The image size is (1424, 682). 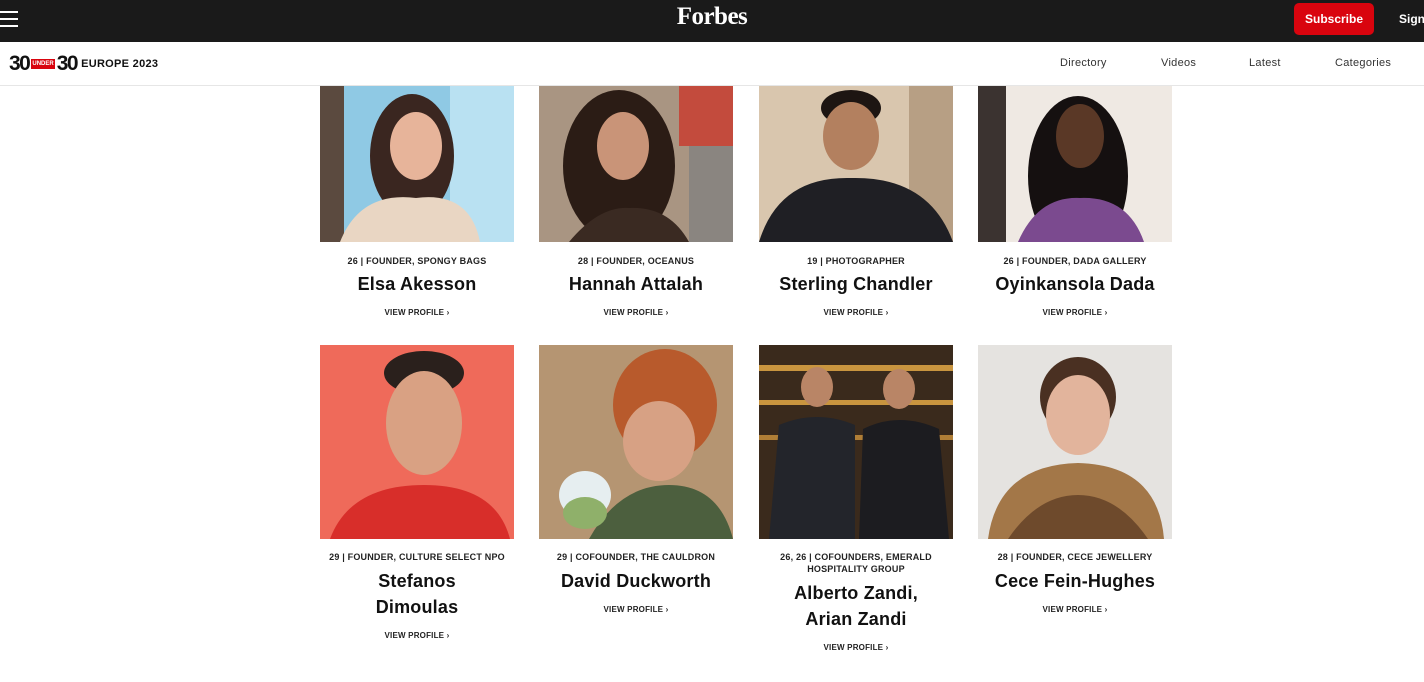 What do you see at coordinates (1075, 581) in the screenshot?
I see `honoree-name: Cece Fein-Hughes` at bounding box center [1075, 581].